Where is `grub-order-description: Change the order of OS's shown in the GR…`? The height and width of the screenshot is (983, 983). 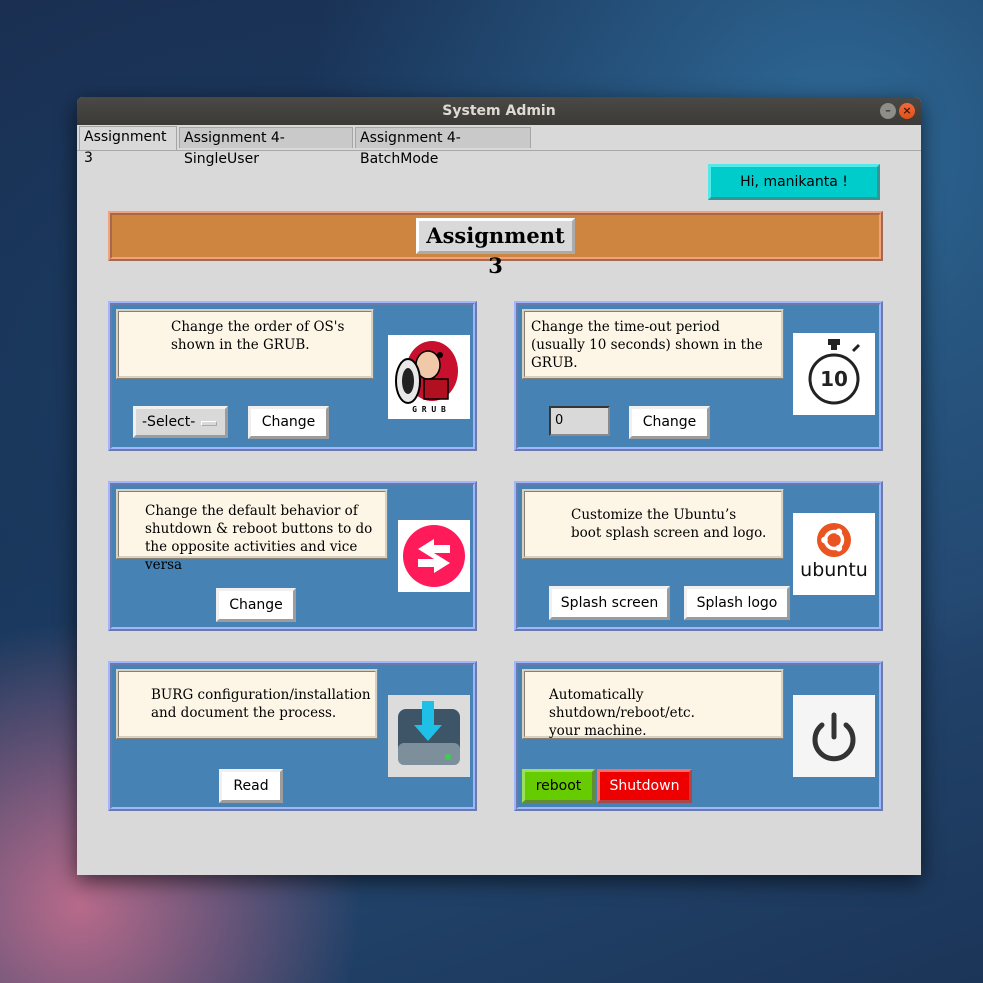 grub-order-description: Change the order of OS's shown in the GR… is located at coordinates (245, 344).